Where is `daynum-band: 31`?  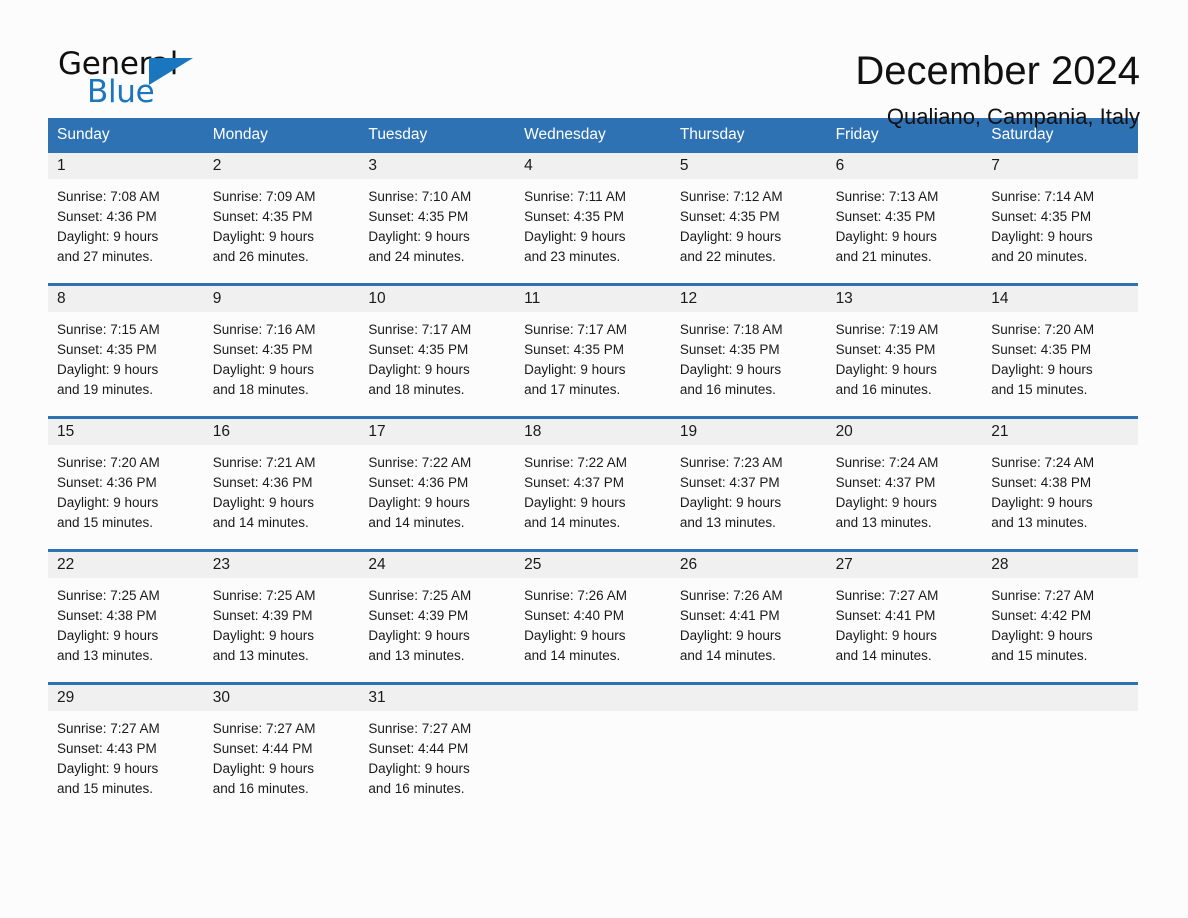
daynum-band: 31 is located at coordinates (437, 698).